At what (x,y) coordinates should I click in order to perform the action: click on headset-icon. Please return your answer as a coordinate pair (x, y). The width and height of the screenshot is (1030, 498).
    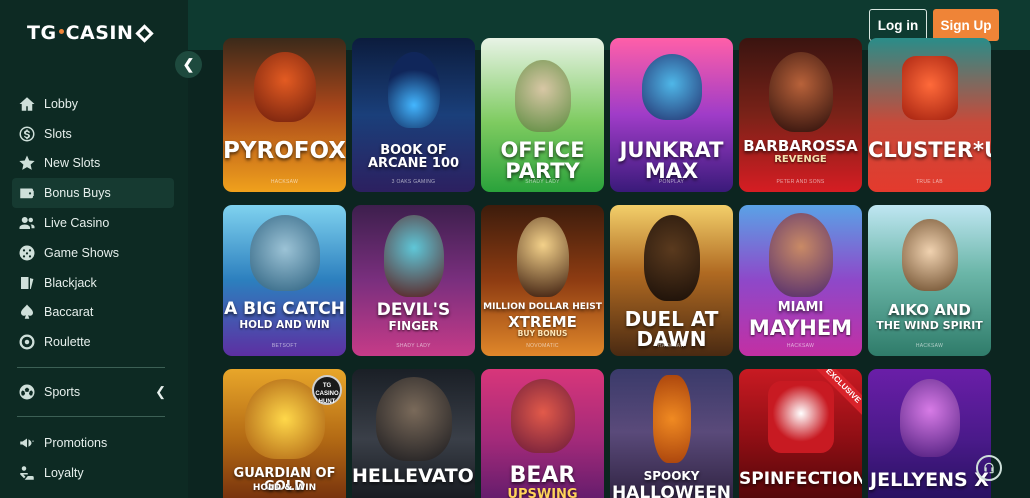
    Looking at the image, I should click on (989, 468).